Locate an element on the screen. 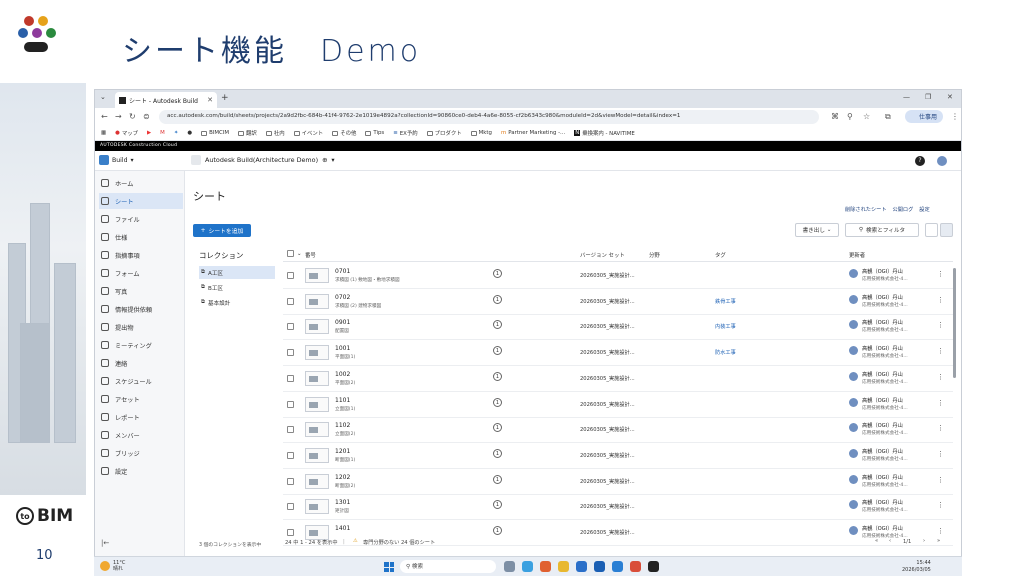  close-tab-icon: ✕ is located at coordinates (210, 100).